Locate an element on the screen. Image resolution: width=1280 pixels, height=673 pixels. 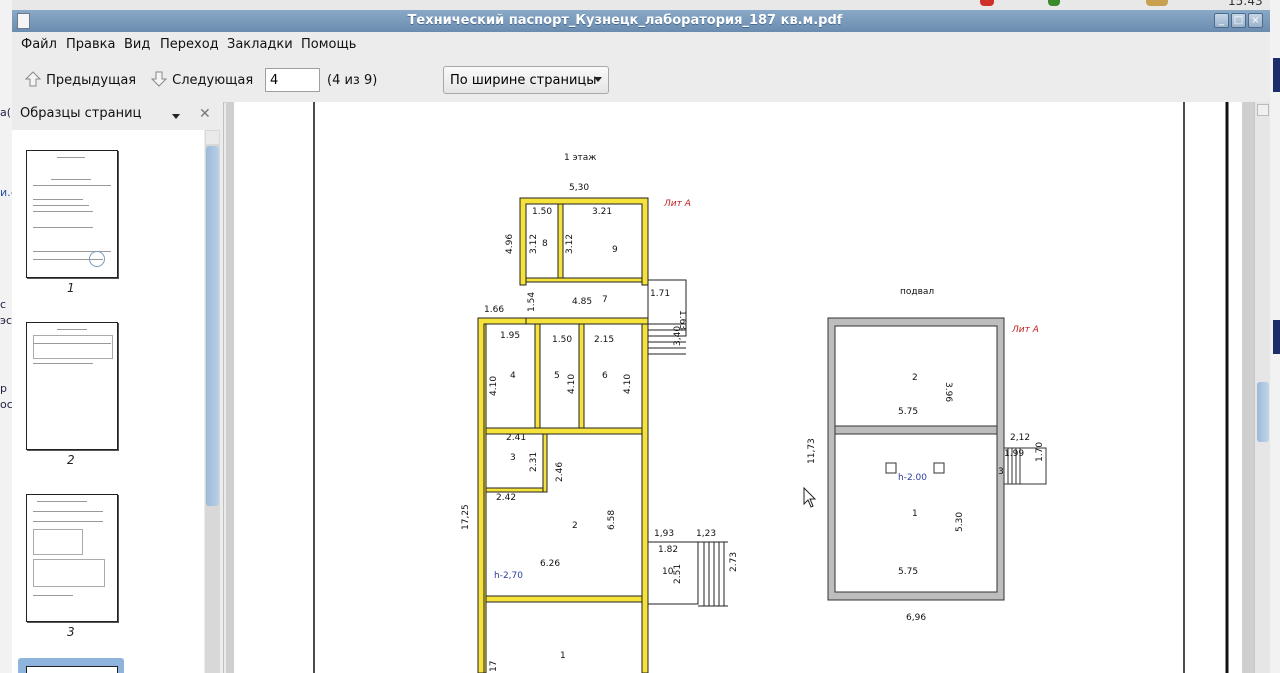
tray-icon-green is located at coordinates (1054, 3).